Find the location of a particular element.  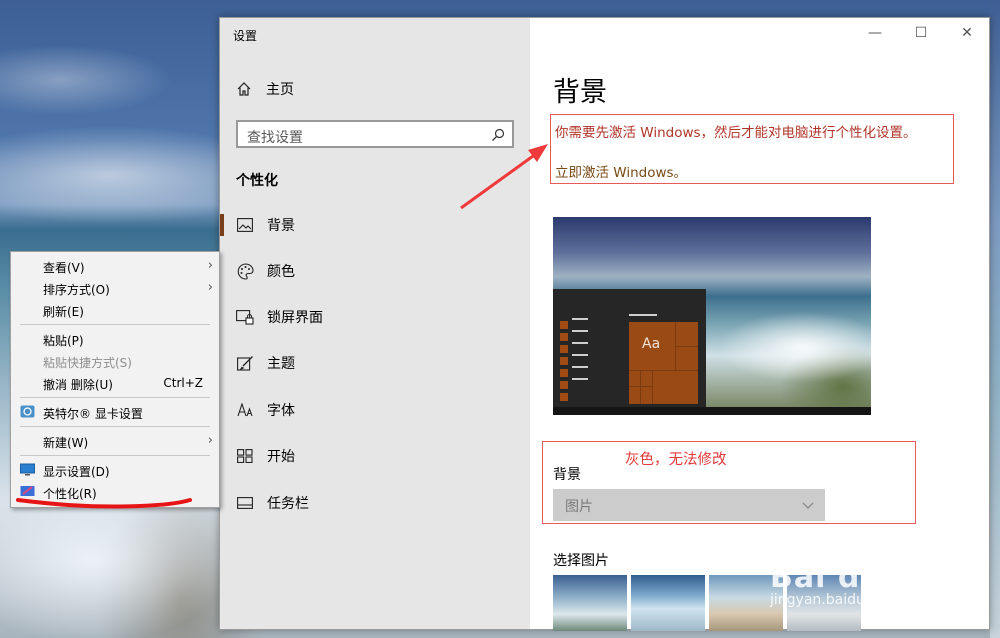

close-button: ✕ is located at coordinates (967, 33).